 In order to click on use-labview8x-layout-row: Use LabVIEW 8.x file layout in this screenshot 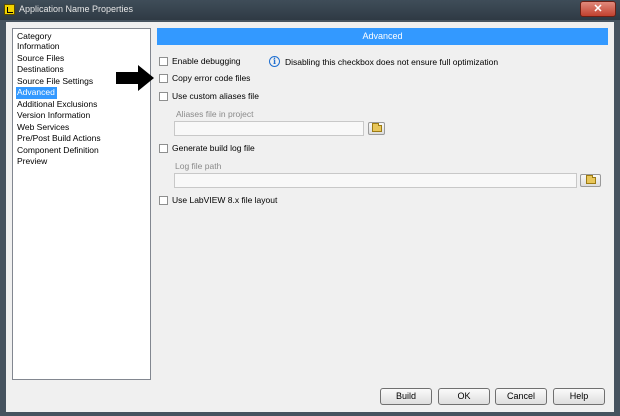, I will do `click(218, 200)`.